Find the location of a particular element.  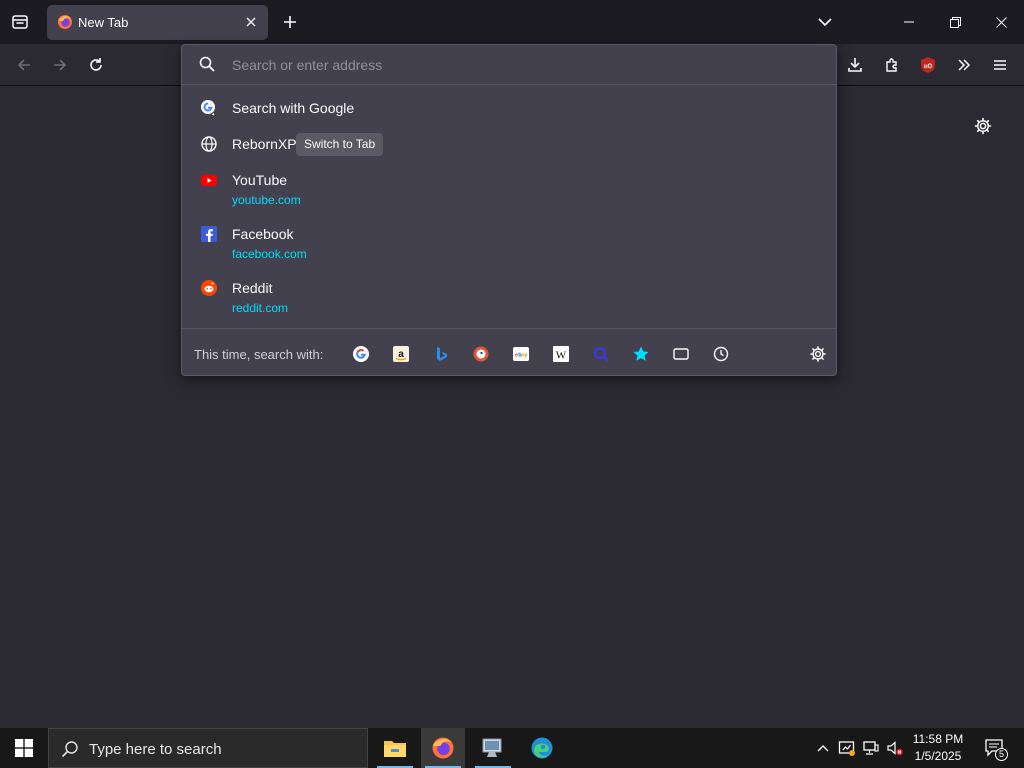

engine-amazon-button: a is located at coordinates (401, 354).